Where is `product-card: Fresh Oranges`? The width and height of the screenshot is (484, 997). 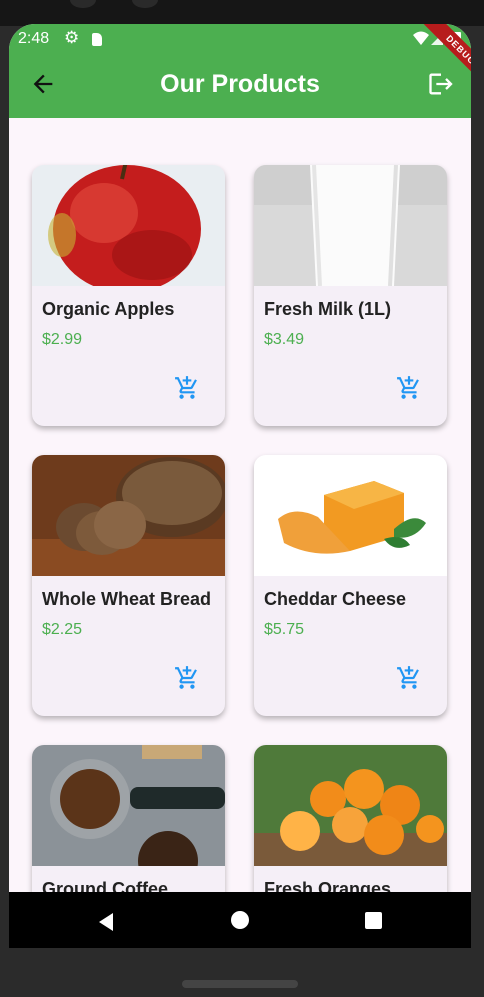 product-card: Fresh Oranges is located at coordinates (350, 818).